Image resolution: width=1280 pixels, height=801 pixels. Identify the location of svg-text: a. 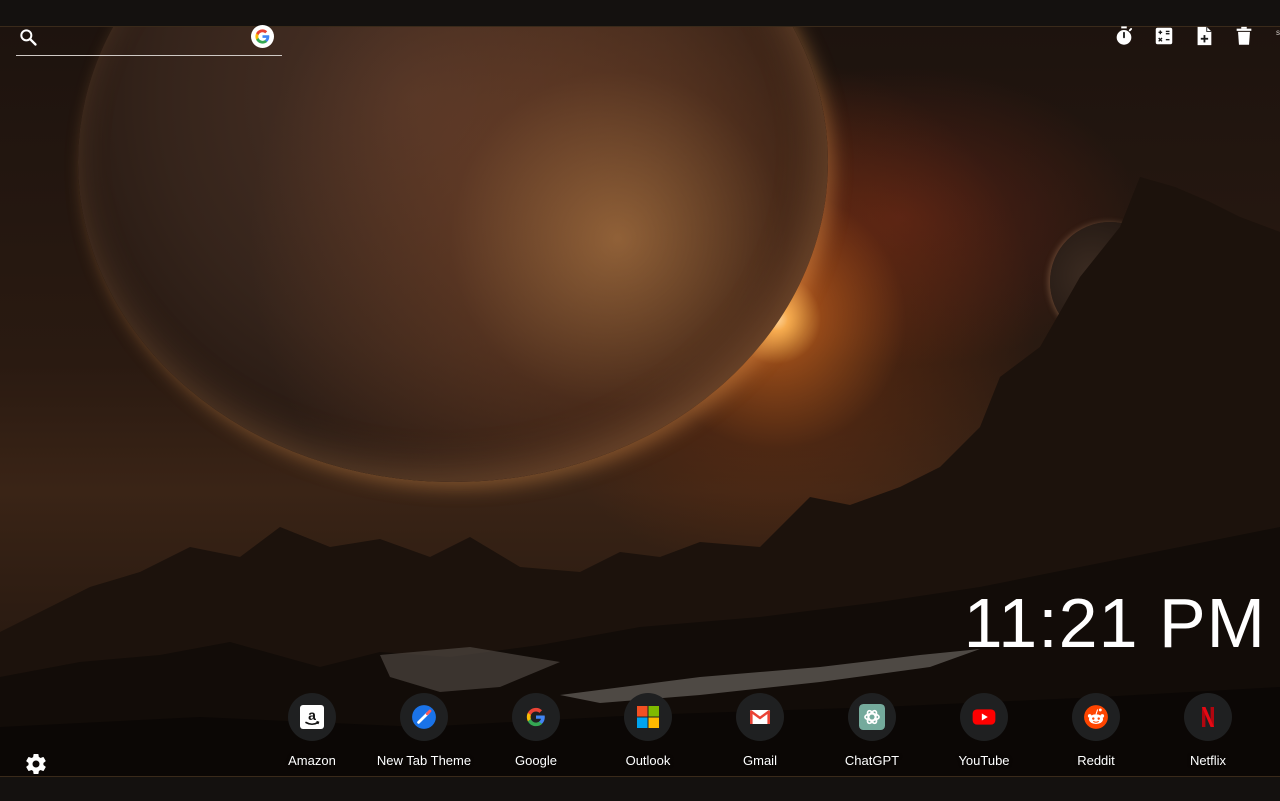
(312, 715).